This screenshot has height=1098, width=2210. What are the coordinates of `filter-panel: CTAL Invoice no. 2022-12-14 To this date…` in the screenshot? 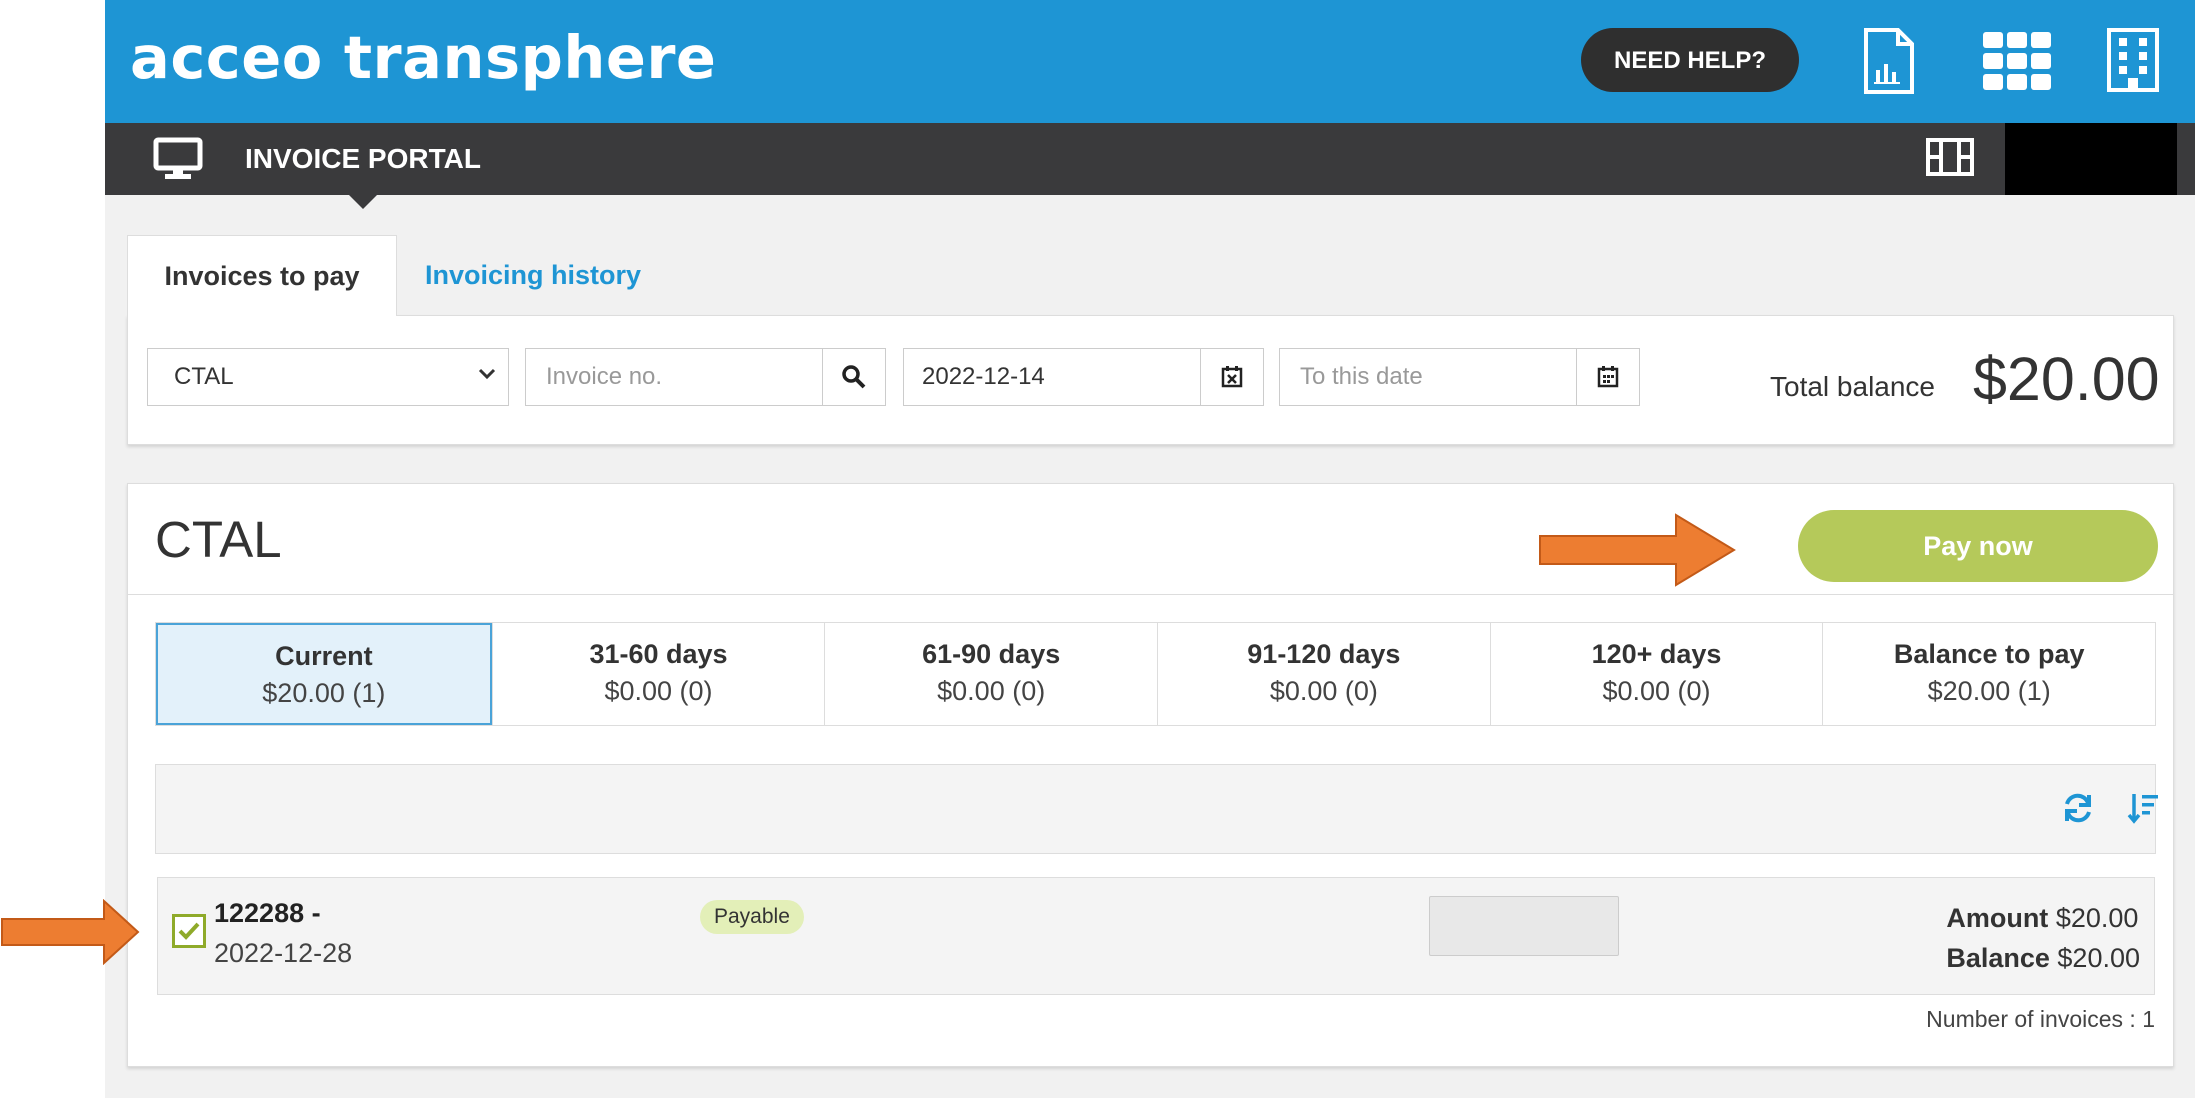 It's located at (1150, 380).